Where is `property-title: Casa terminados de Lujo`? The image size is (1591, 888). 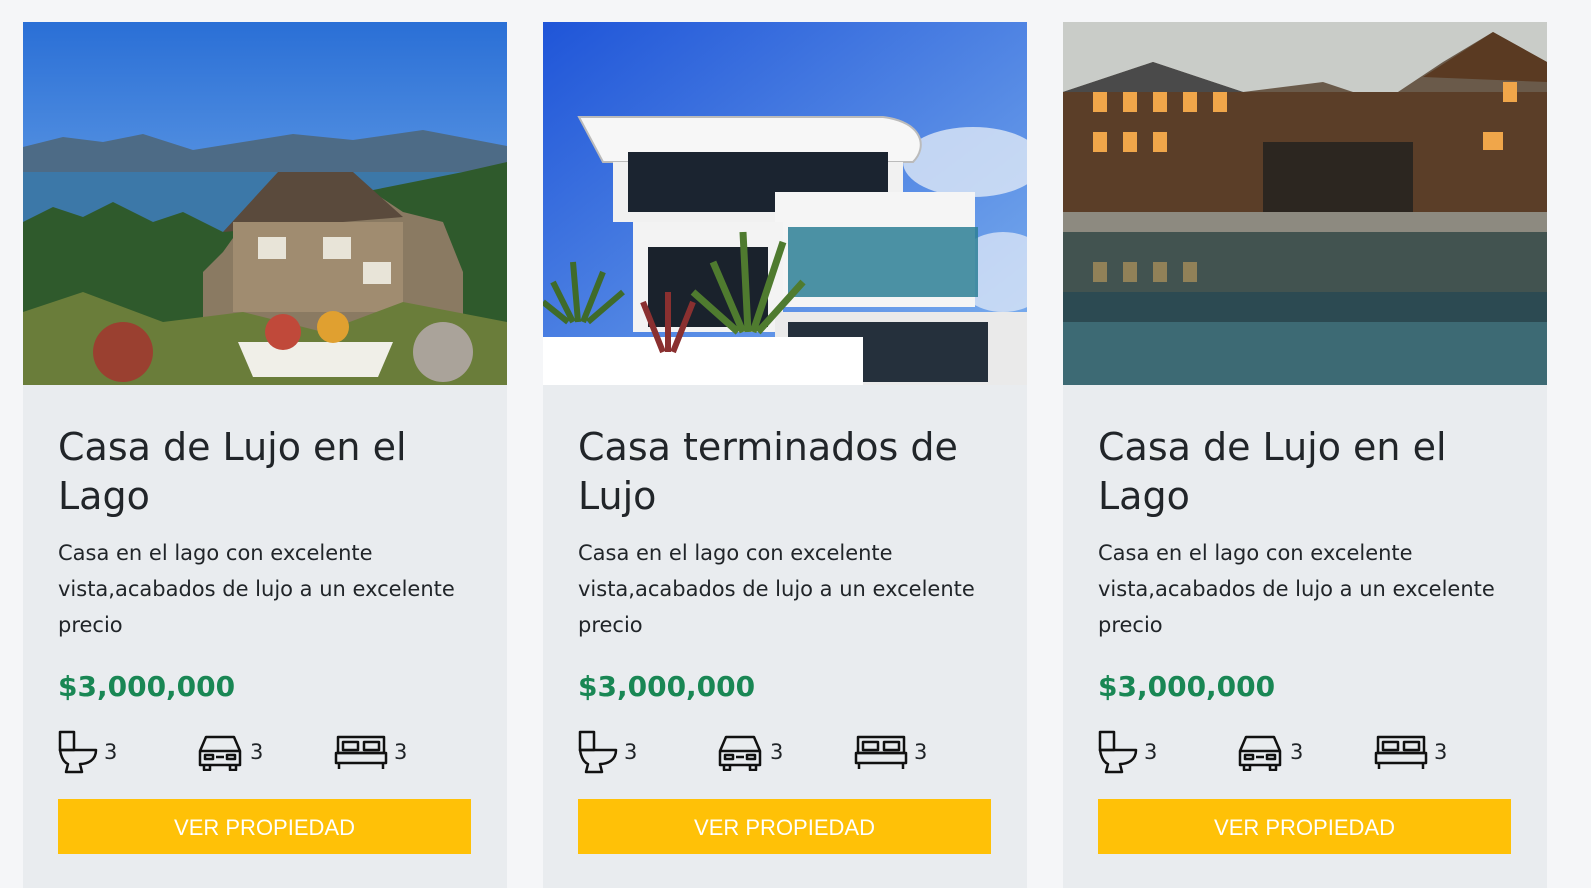 property-title: Casa terminados de Lujo is located at coordinates (768, 471).